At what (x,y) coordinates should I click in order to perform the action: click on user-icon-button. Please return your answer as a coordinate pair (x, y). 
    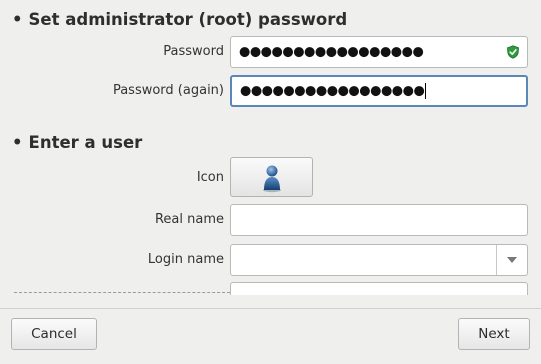
    Looking at the image, I should click on (271, 177).